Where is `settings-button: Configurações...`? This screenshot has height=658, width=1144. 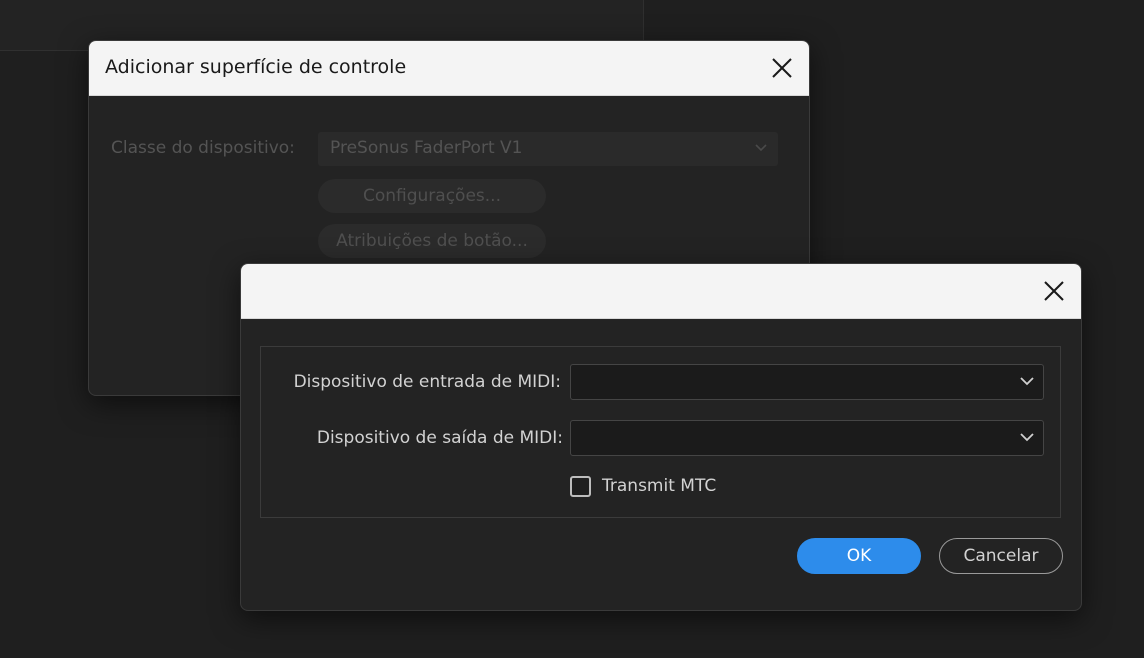 settings-button: Configurações... is located at coordinates (432, 196).